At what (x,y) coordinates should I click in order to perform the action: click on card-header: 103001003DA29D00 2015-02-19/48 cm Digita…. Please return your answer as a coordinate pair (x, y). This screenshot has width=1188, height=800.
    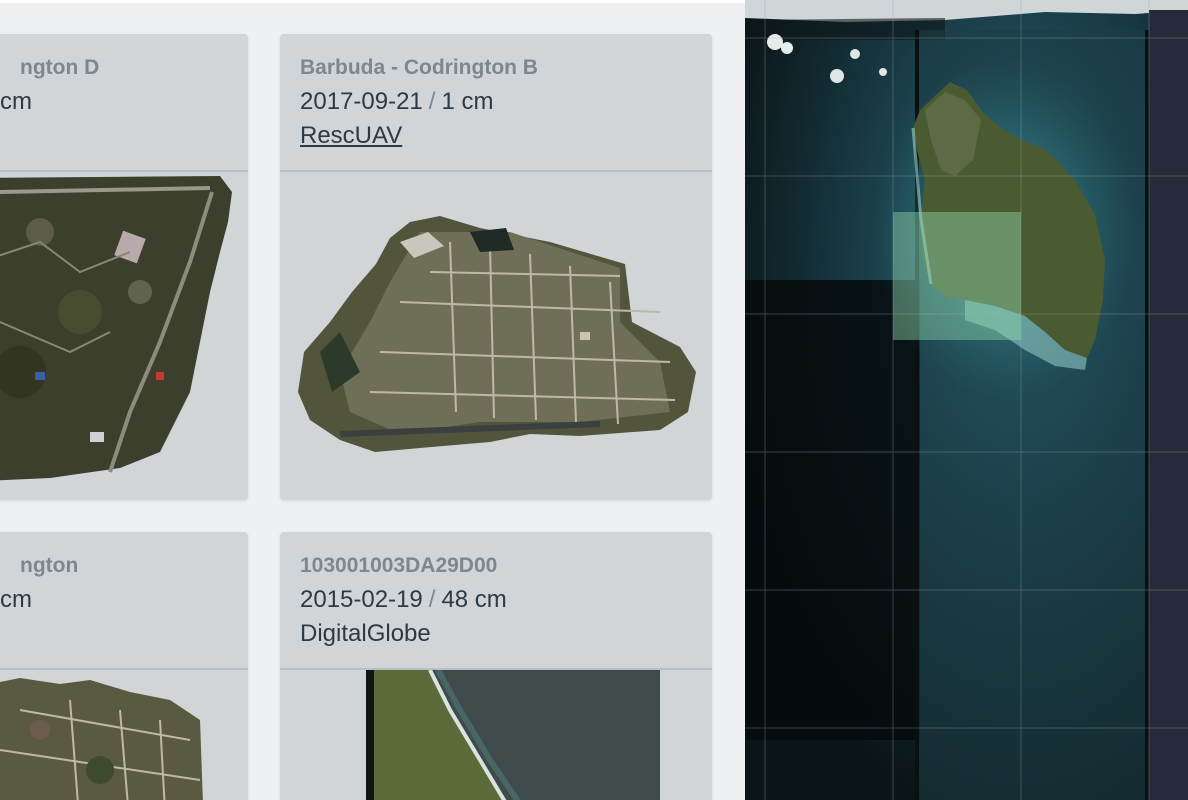
    Looking at the image, I should click on (496, 601).